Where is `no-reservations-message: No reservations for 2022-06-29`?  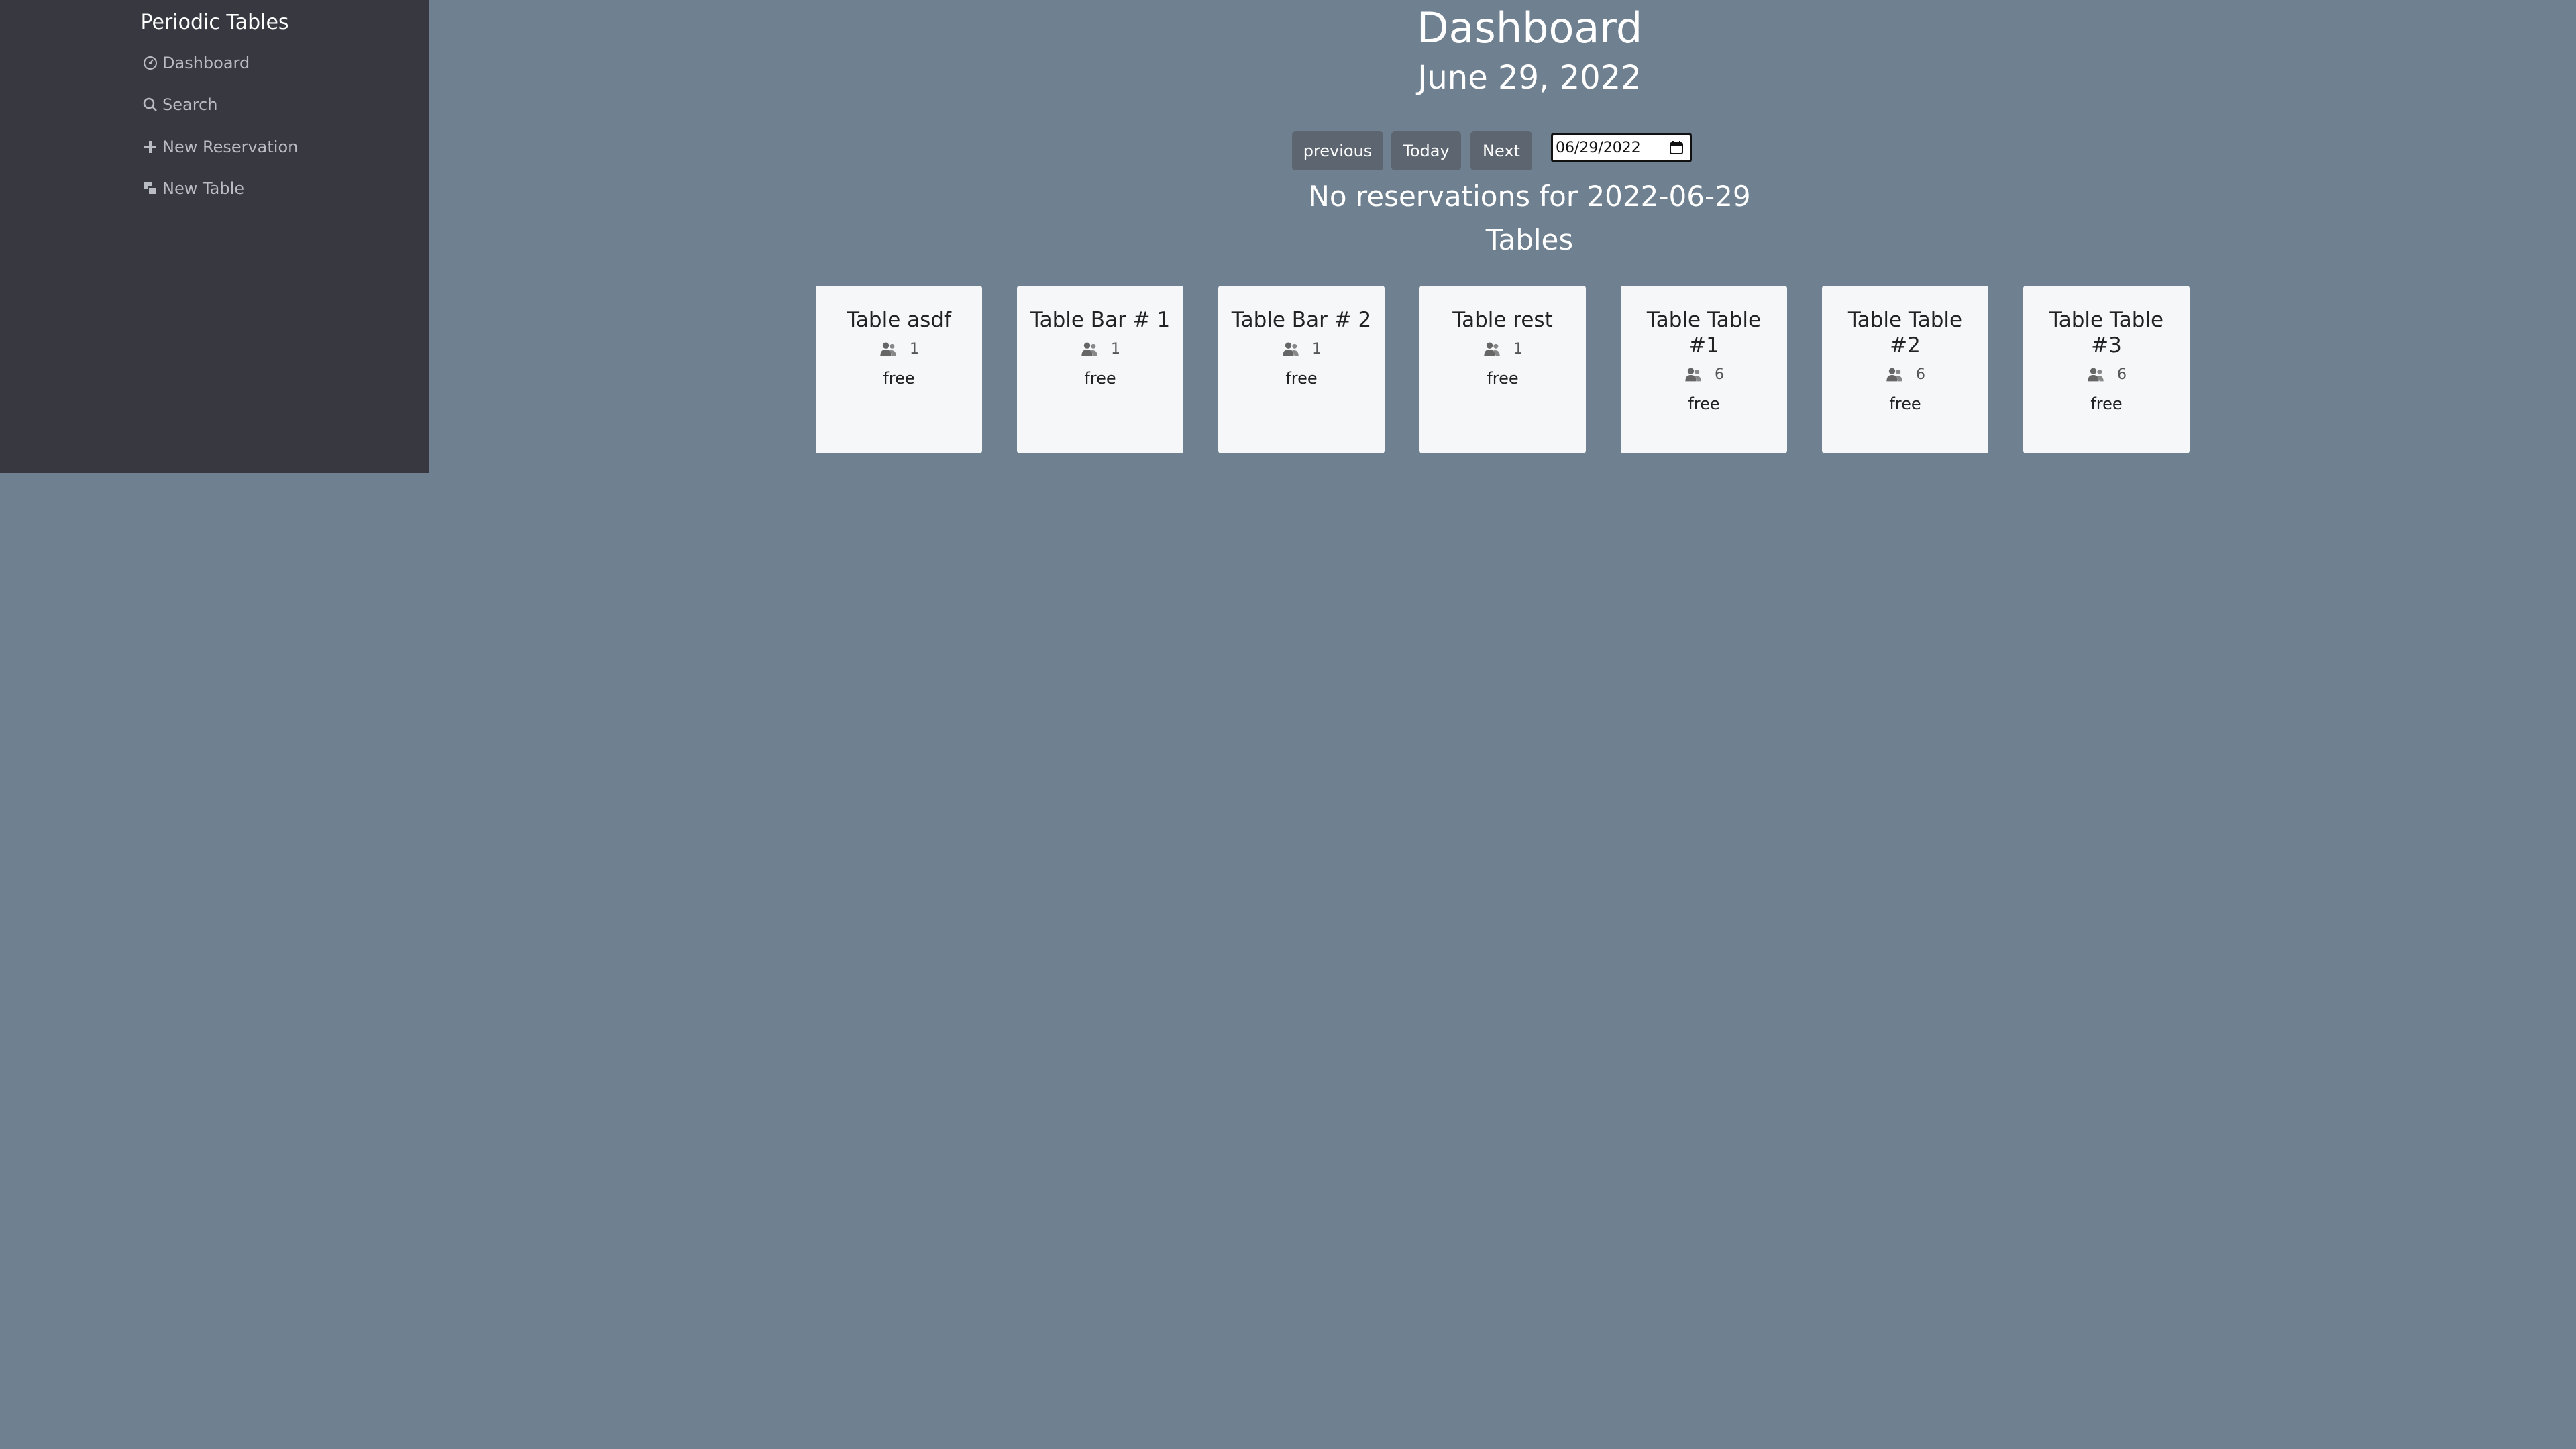
no-reservations-message: No reservations for 2022-06-29 is located at coordinates (1529, 196).